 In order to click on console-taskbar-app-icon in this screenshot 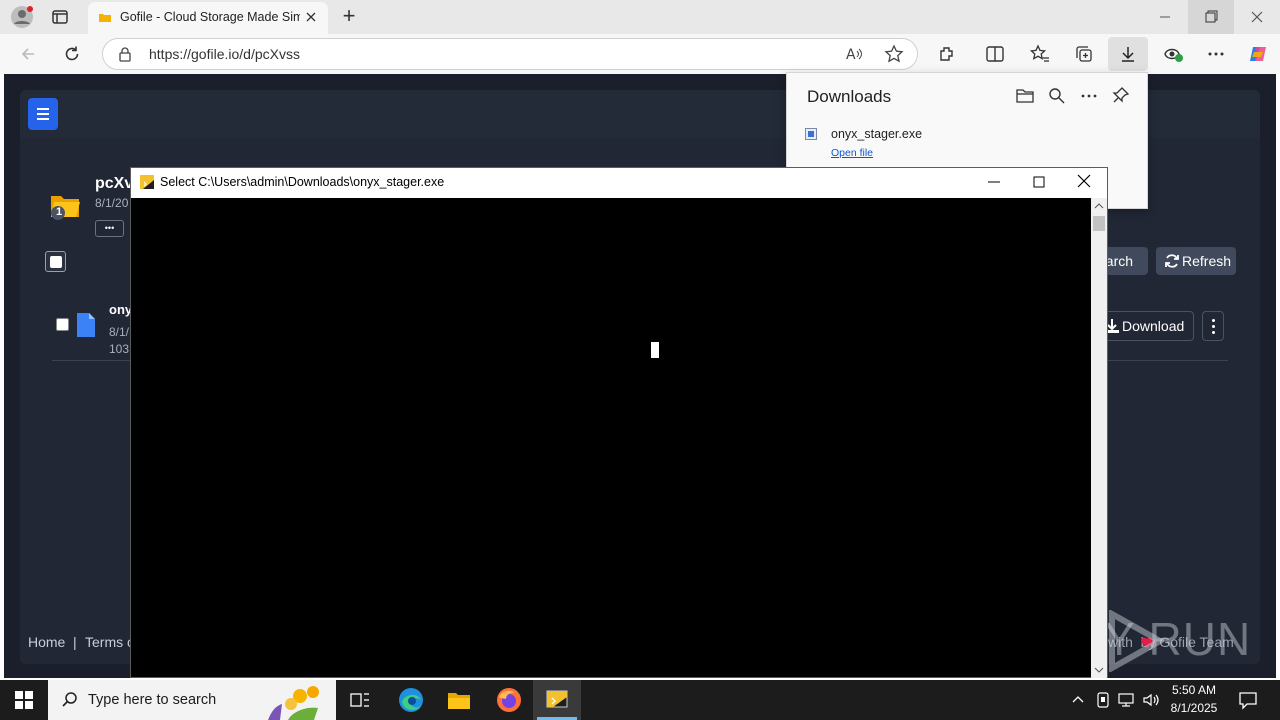, I will do `click(557, 700)`.